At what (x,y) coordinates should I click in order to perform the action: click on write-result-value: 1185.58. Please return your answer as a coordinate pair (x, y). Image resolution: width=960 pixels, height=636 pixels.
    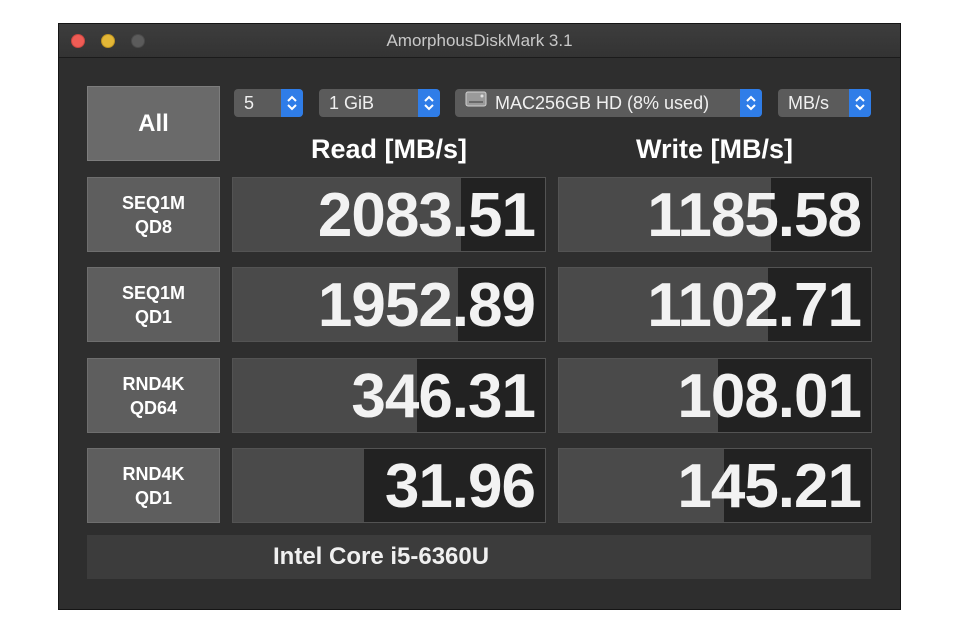
    Looking at the image, I should click on (754, 215).